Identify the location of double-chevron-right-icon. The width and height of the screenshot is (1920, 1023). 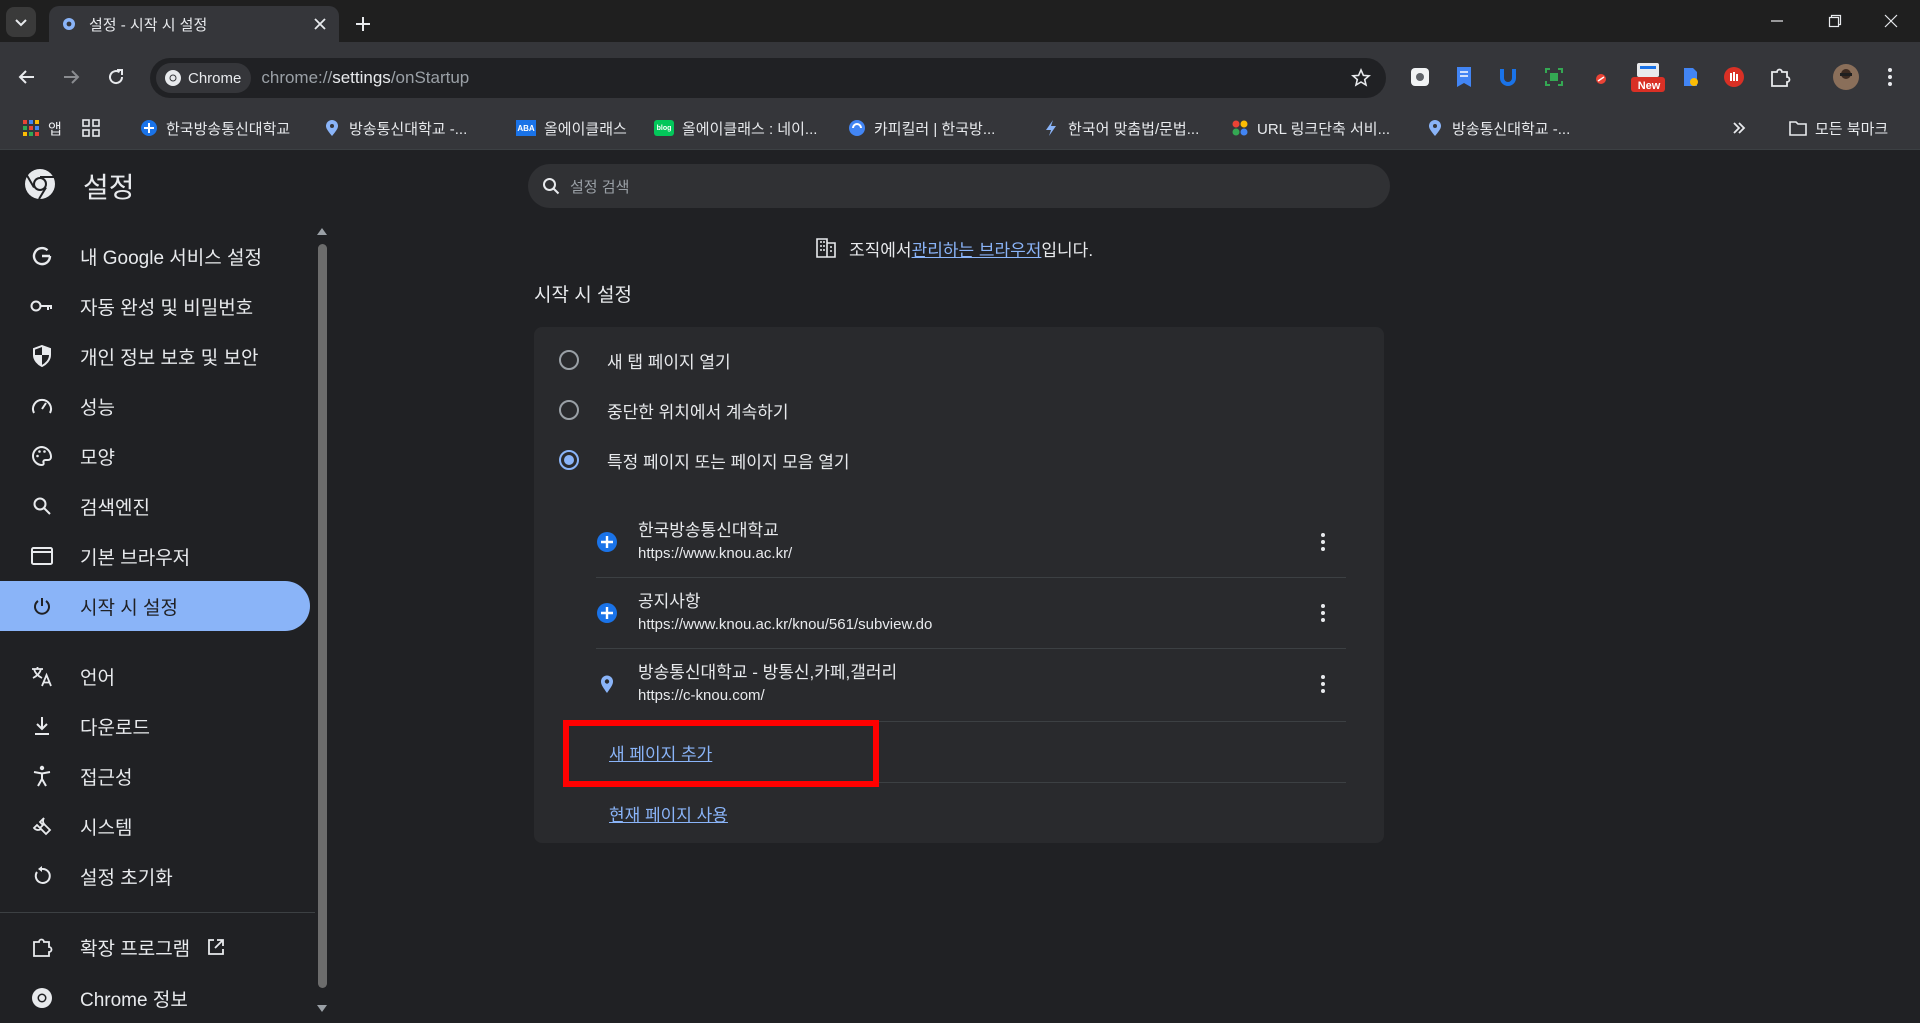
(1739, 128).